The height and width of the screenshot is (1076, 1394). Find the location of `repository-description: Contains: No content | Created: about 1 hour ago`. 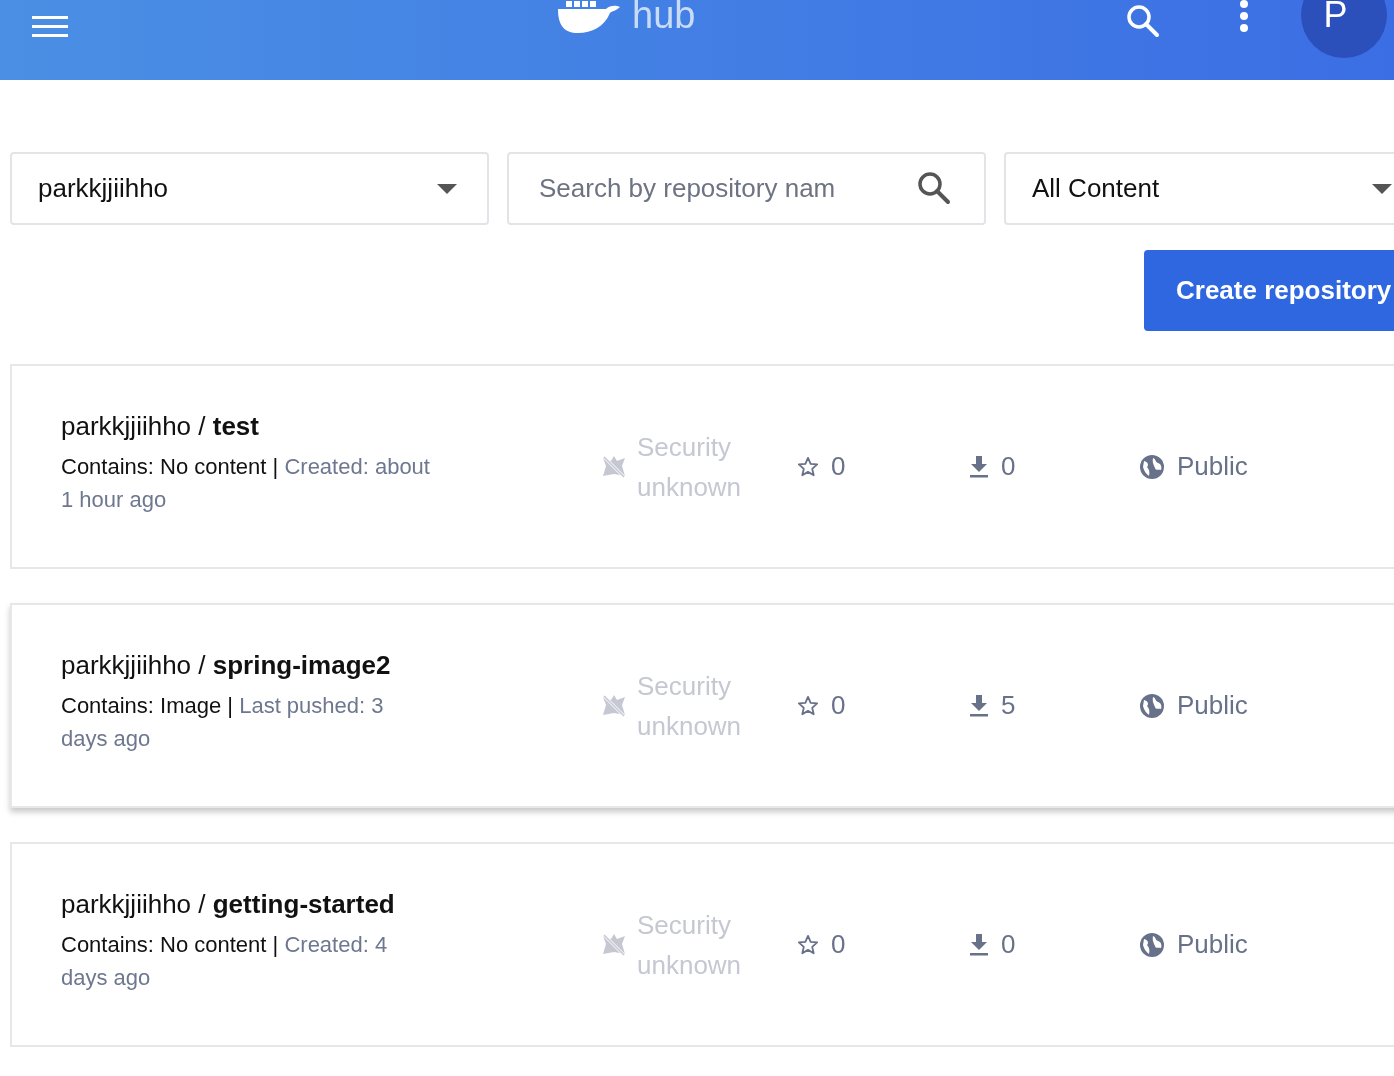

repository-description: Contains: No content | Created: about 1 hour ago is located at coordinates (246, 483).